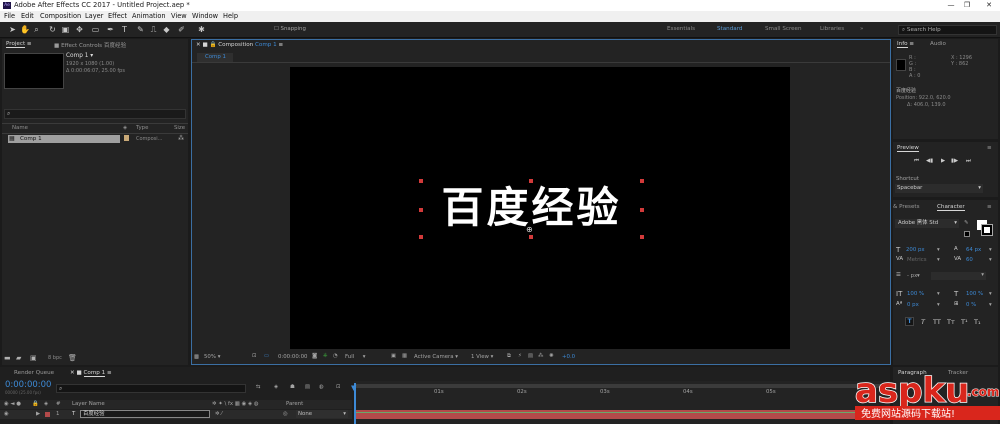 Image resolution: width=1000 pixels, height=424 pixels. I want to click on tab-effects-presets: & Presets, so click(906, 207).